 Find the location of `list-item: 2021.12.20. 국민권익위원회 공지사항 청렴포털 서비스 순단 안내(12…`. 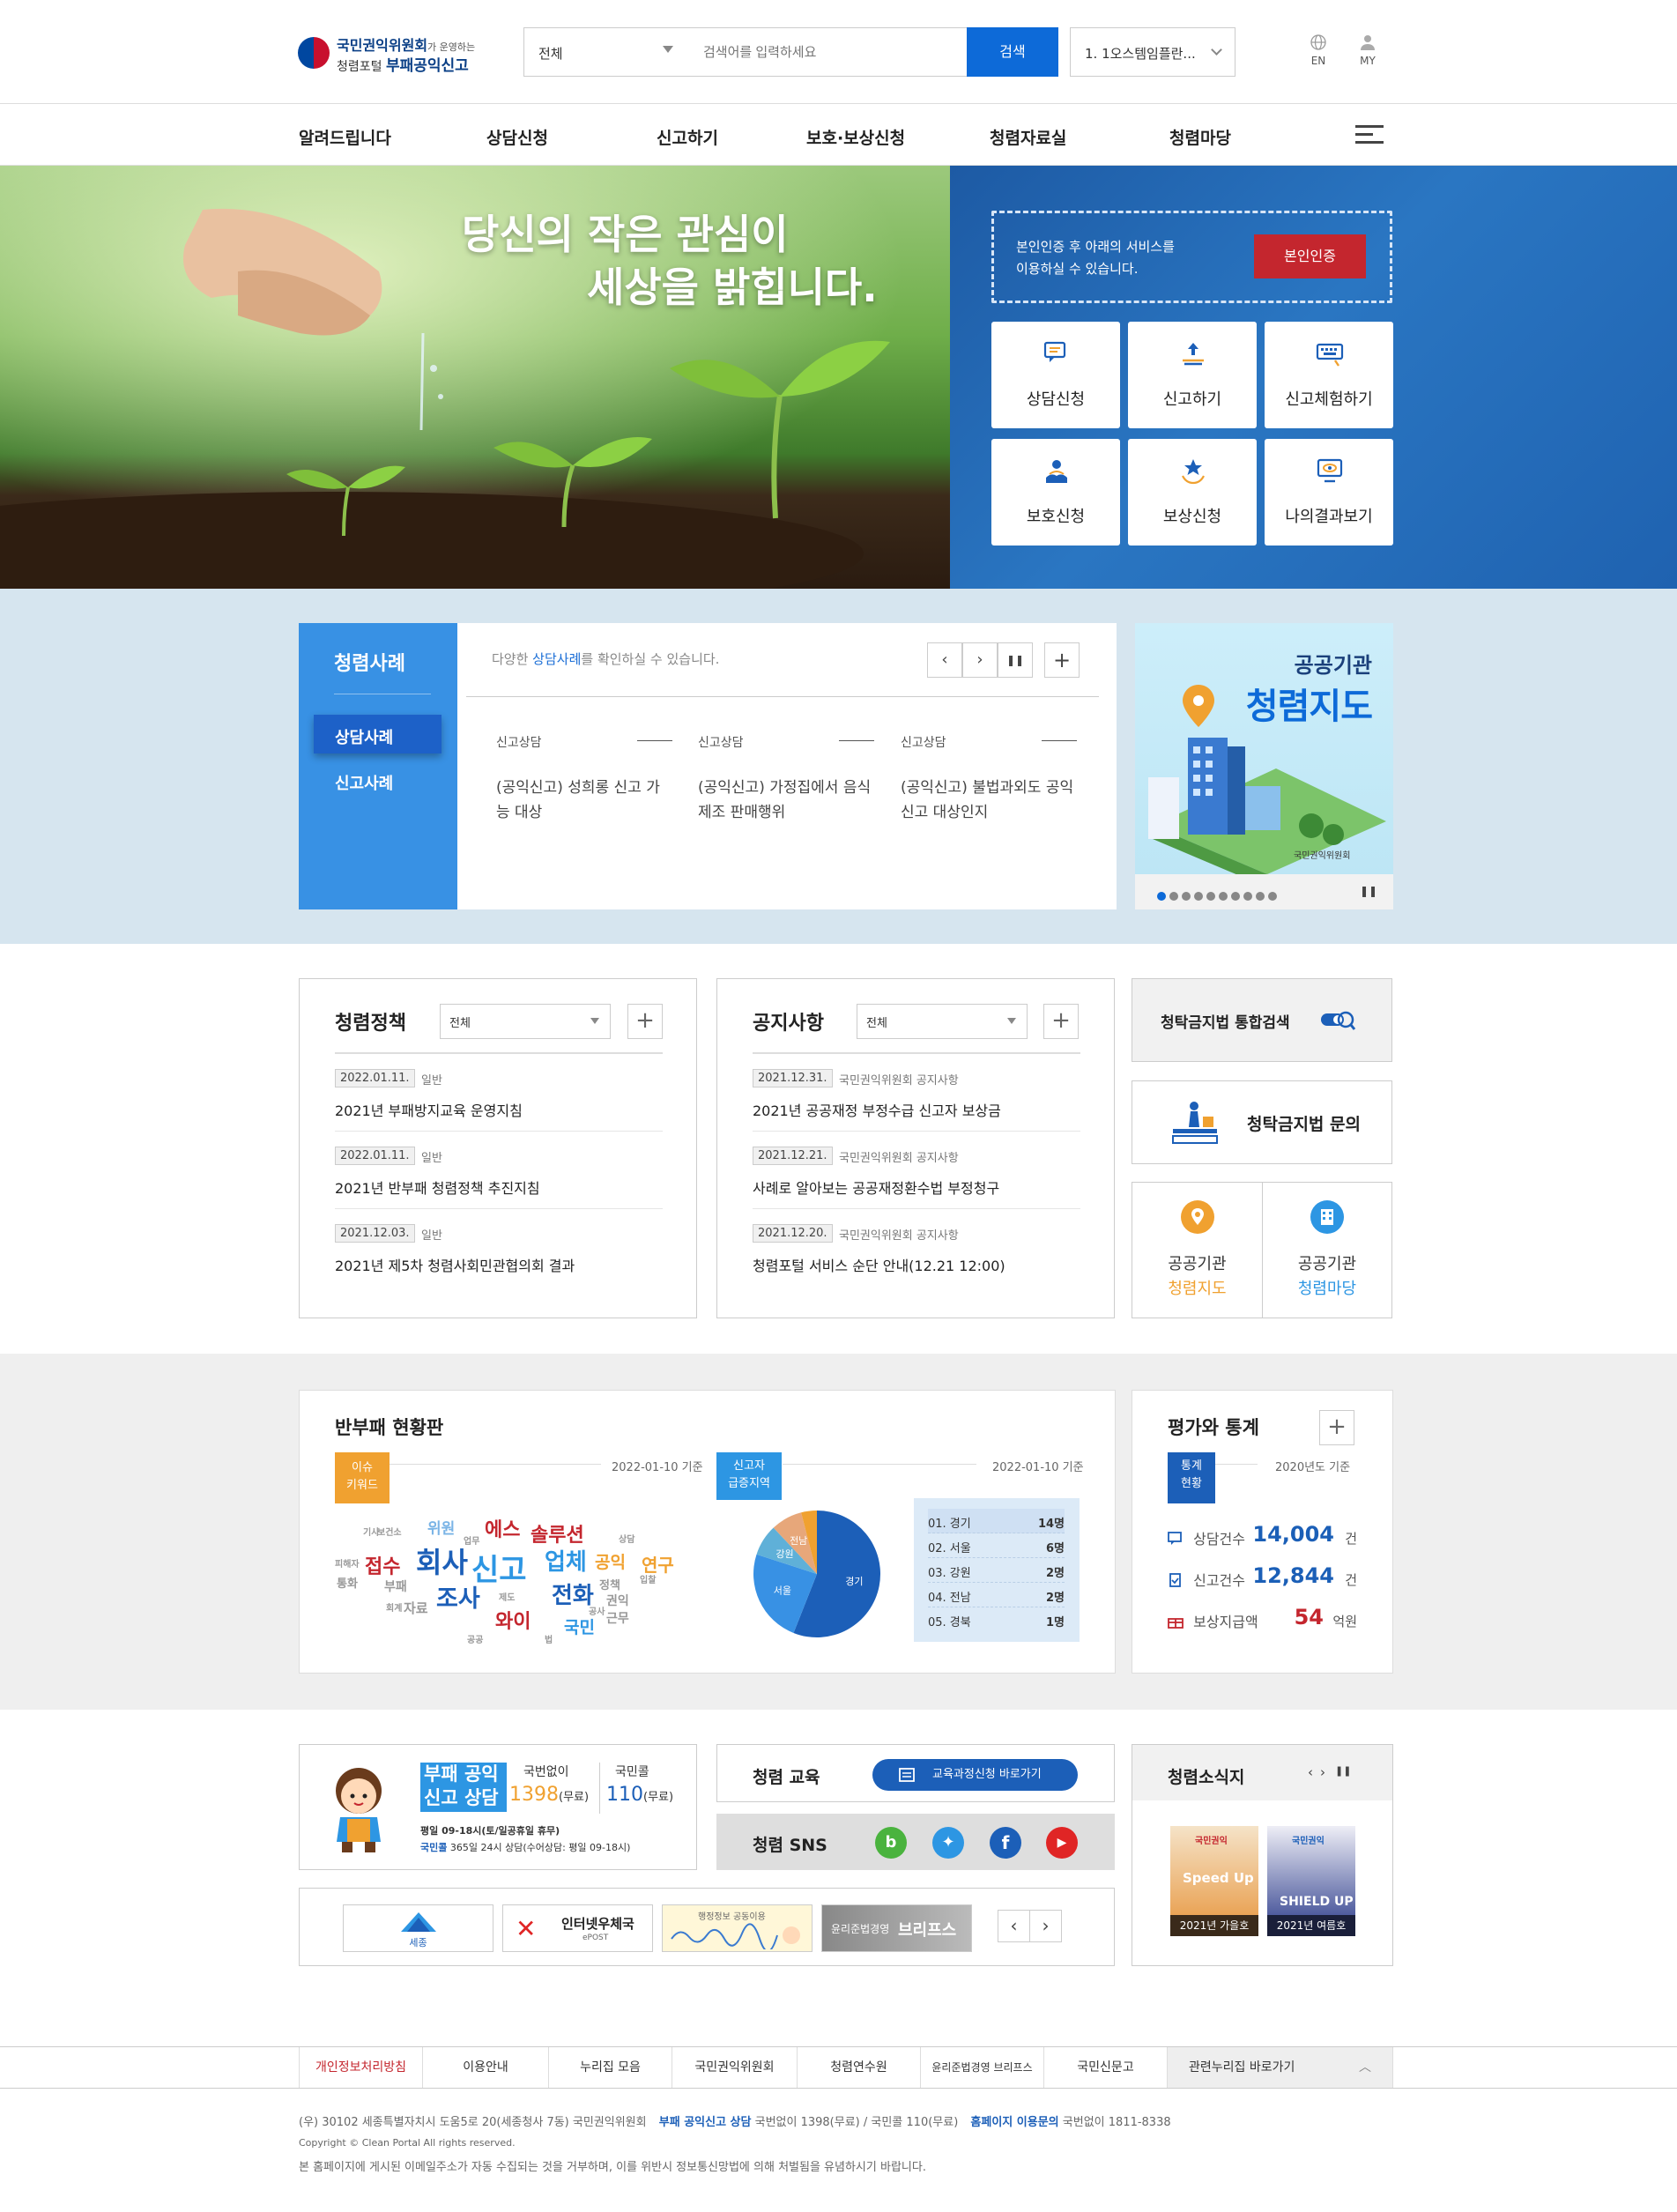

list-item: 2021.12.20. 국민권익위원회 공지사항 청렴포털 서비스 순단 안내(12… is located at coordinates (917, 1248).